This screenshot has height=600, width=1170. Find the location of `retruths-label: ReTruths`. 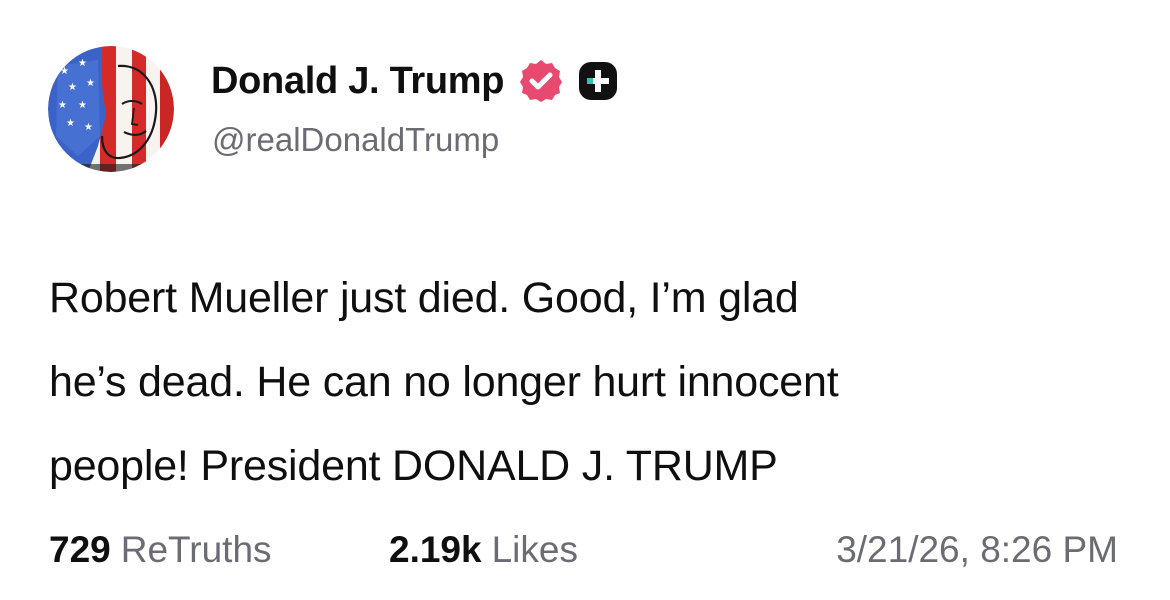

retruths-label: ReTruths is located at coordinates (196, 549).